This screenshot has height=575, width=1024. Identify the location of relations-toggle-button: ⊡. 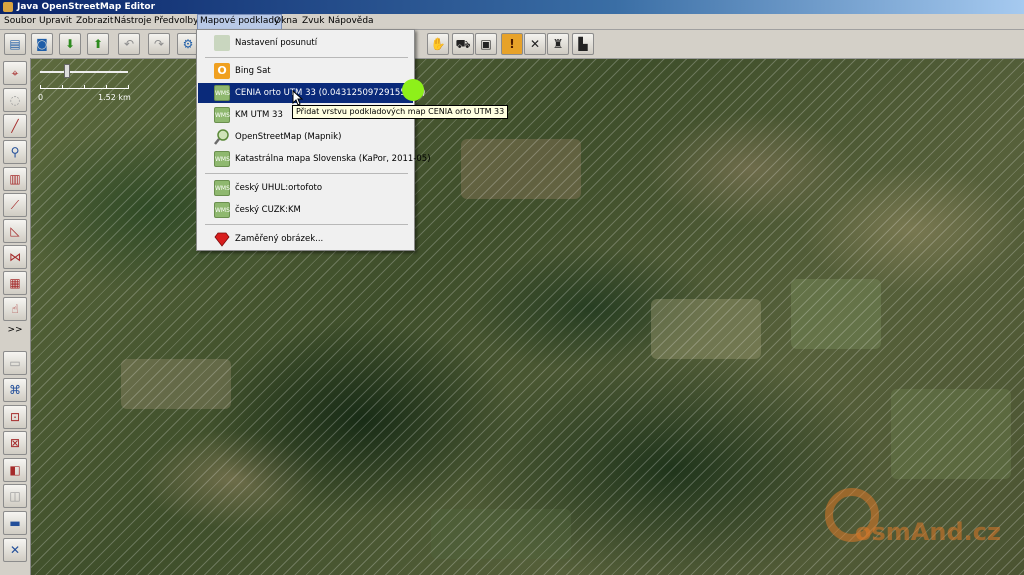
(15, 417).